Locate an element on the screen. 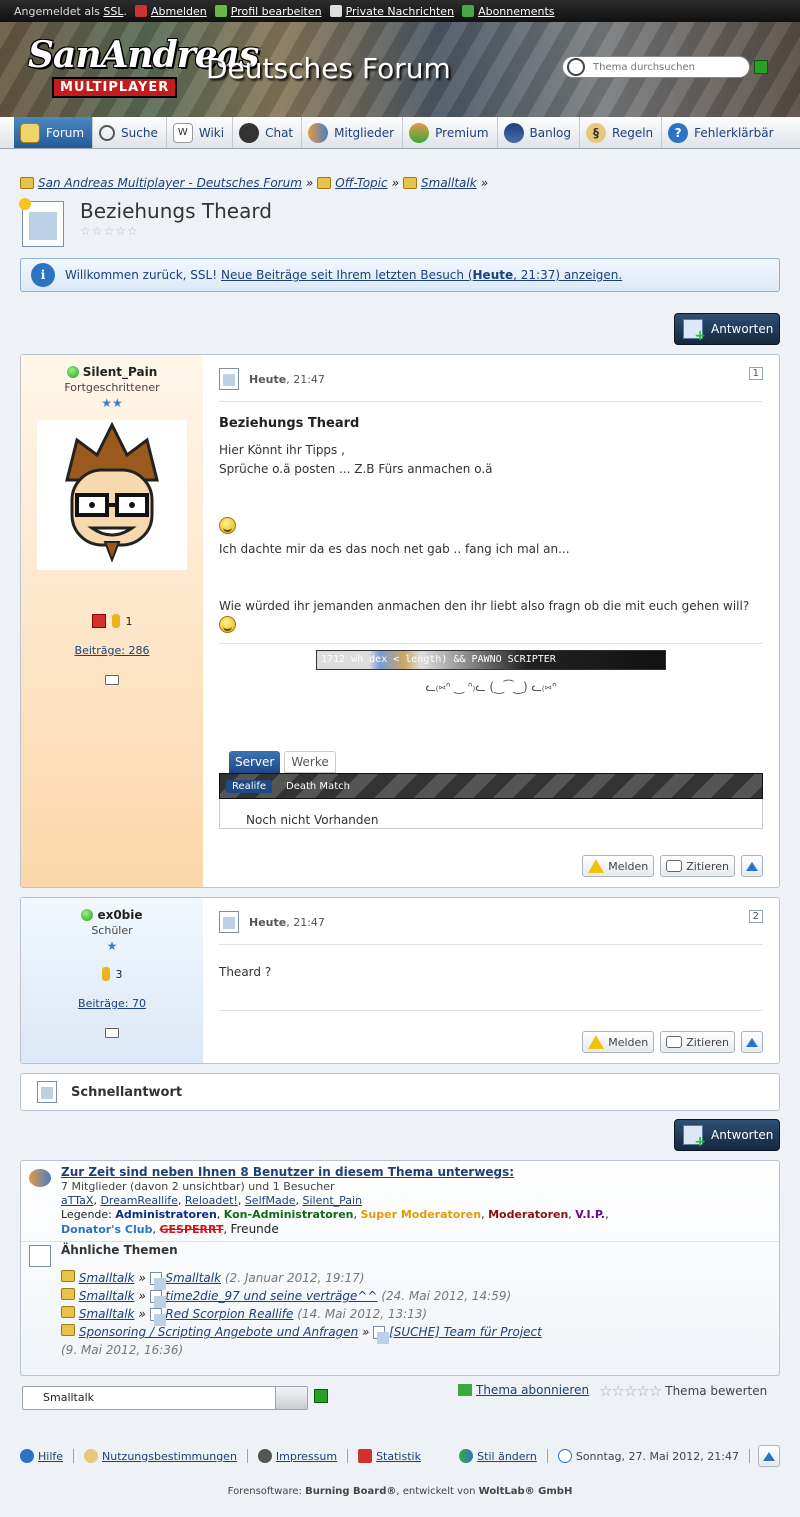  logout-icon is located at coordinates (140, 11).